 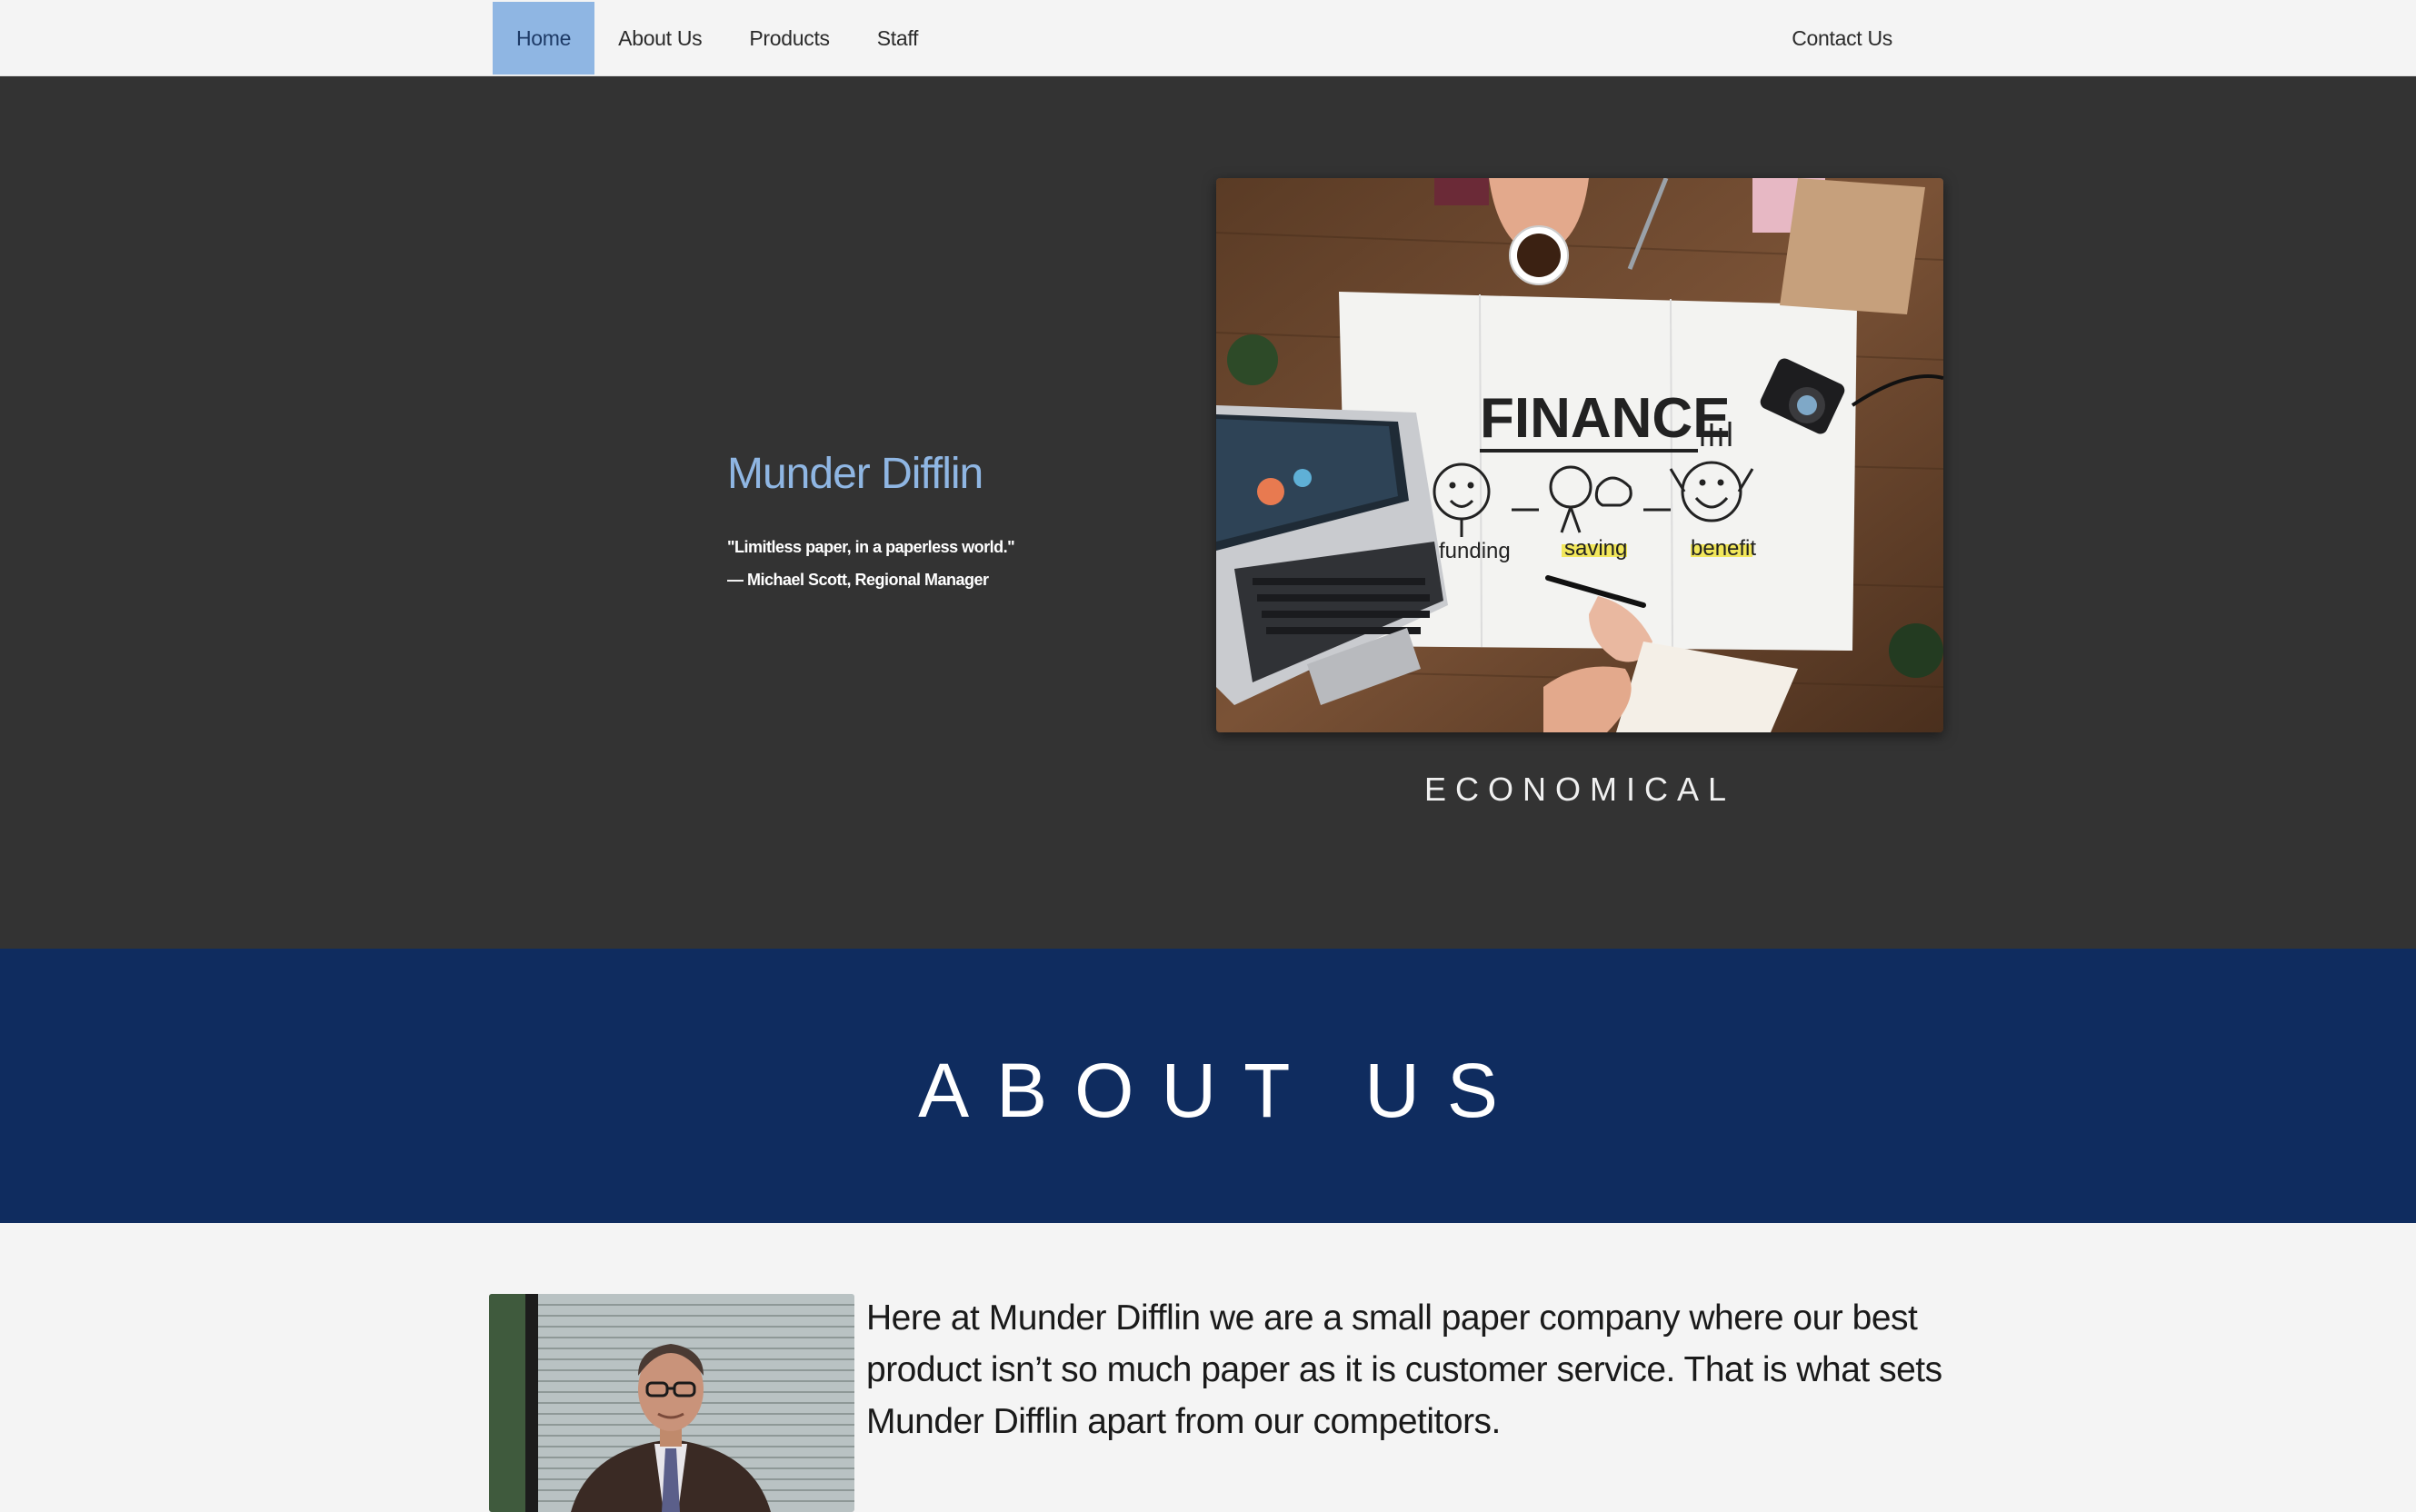 What do you see at coordinates (1475, 551) in the screenshot?
I see `finance-label-funding: funding` at bounding box center [1475, 551].